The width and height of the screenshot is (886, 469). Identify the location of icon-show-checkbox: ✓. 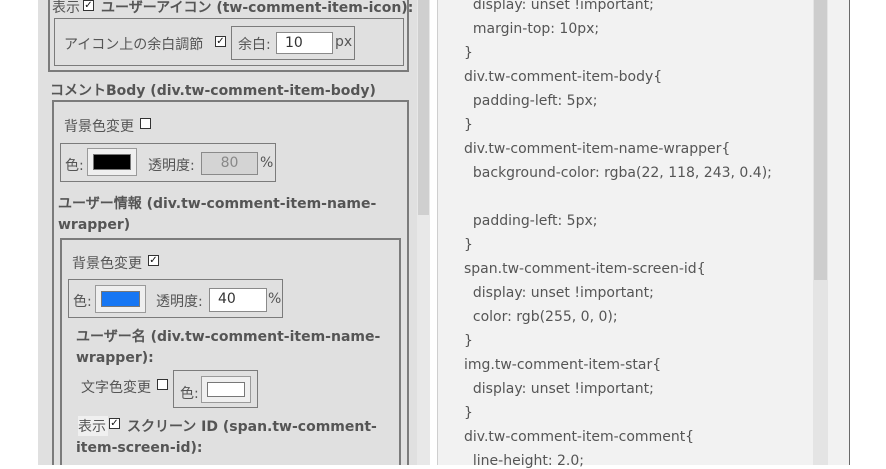
(88, 5).